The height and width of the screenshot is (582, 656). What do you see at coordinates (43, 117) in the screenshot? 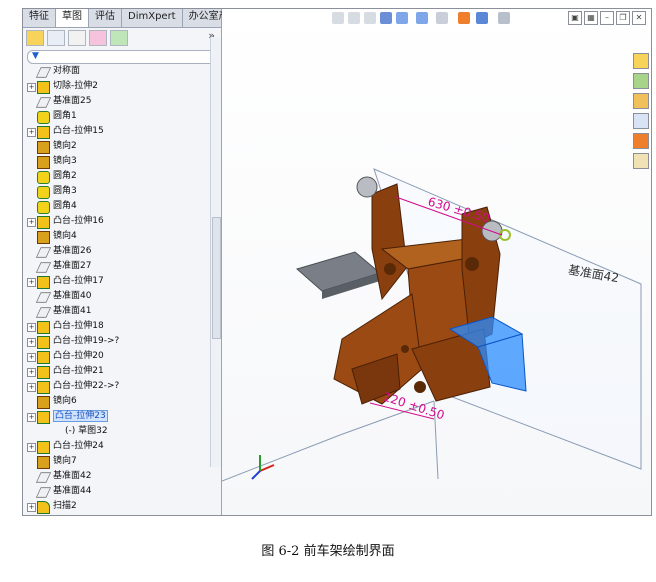
I see `fillet-icon` at bounding box center [43, 117].